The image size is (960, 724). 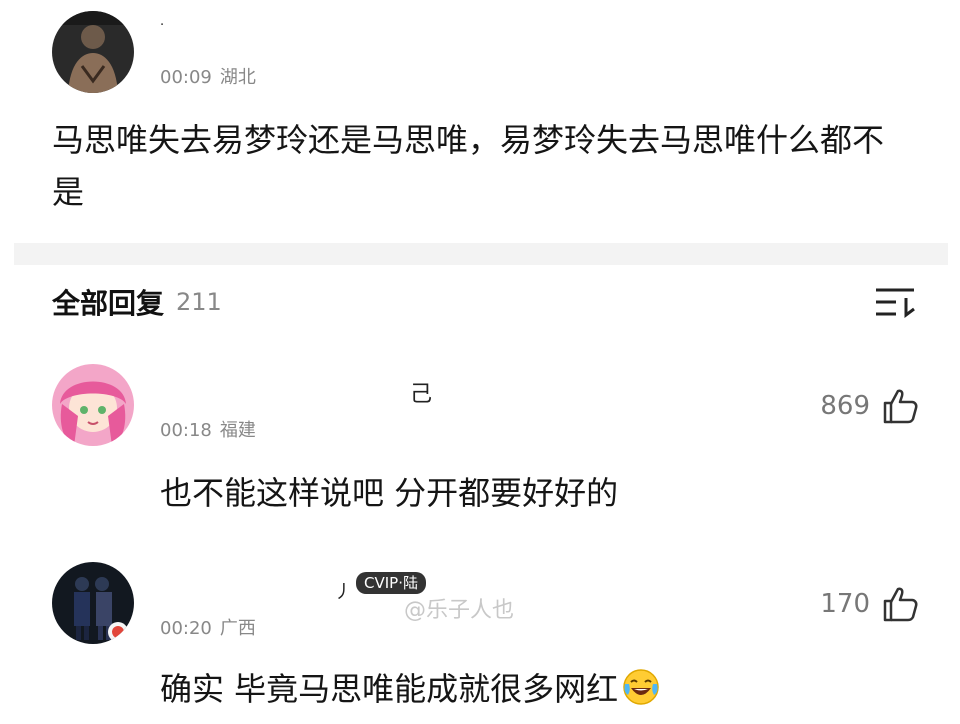 What do you see at coordinates (391, 583) in the screenshot?
I see `vip-badge: CVIP·陆` at bounding box center [391, 583].